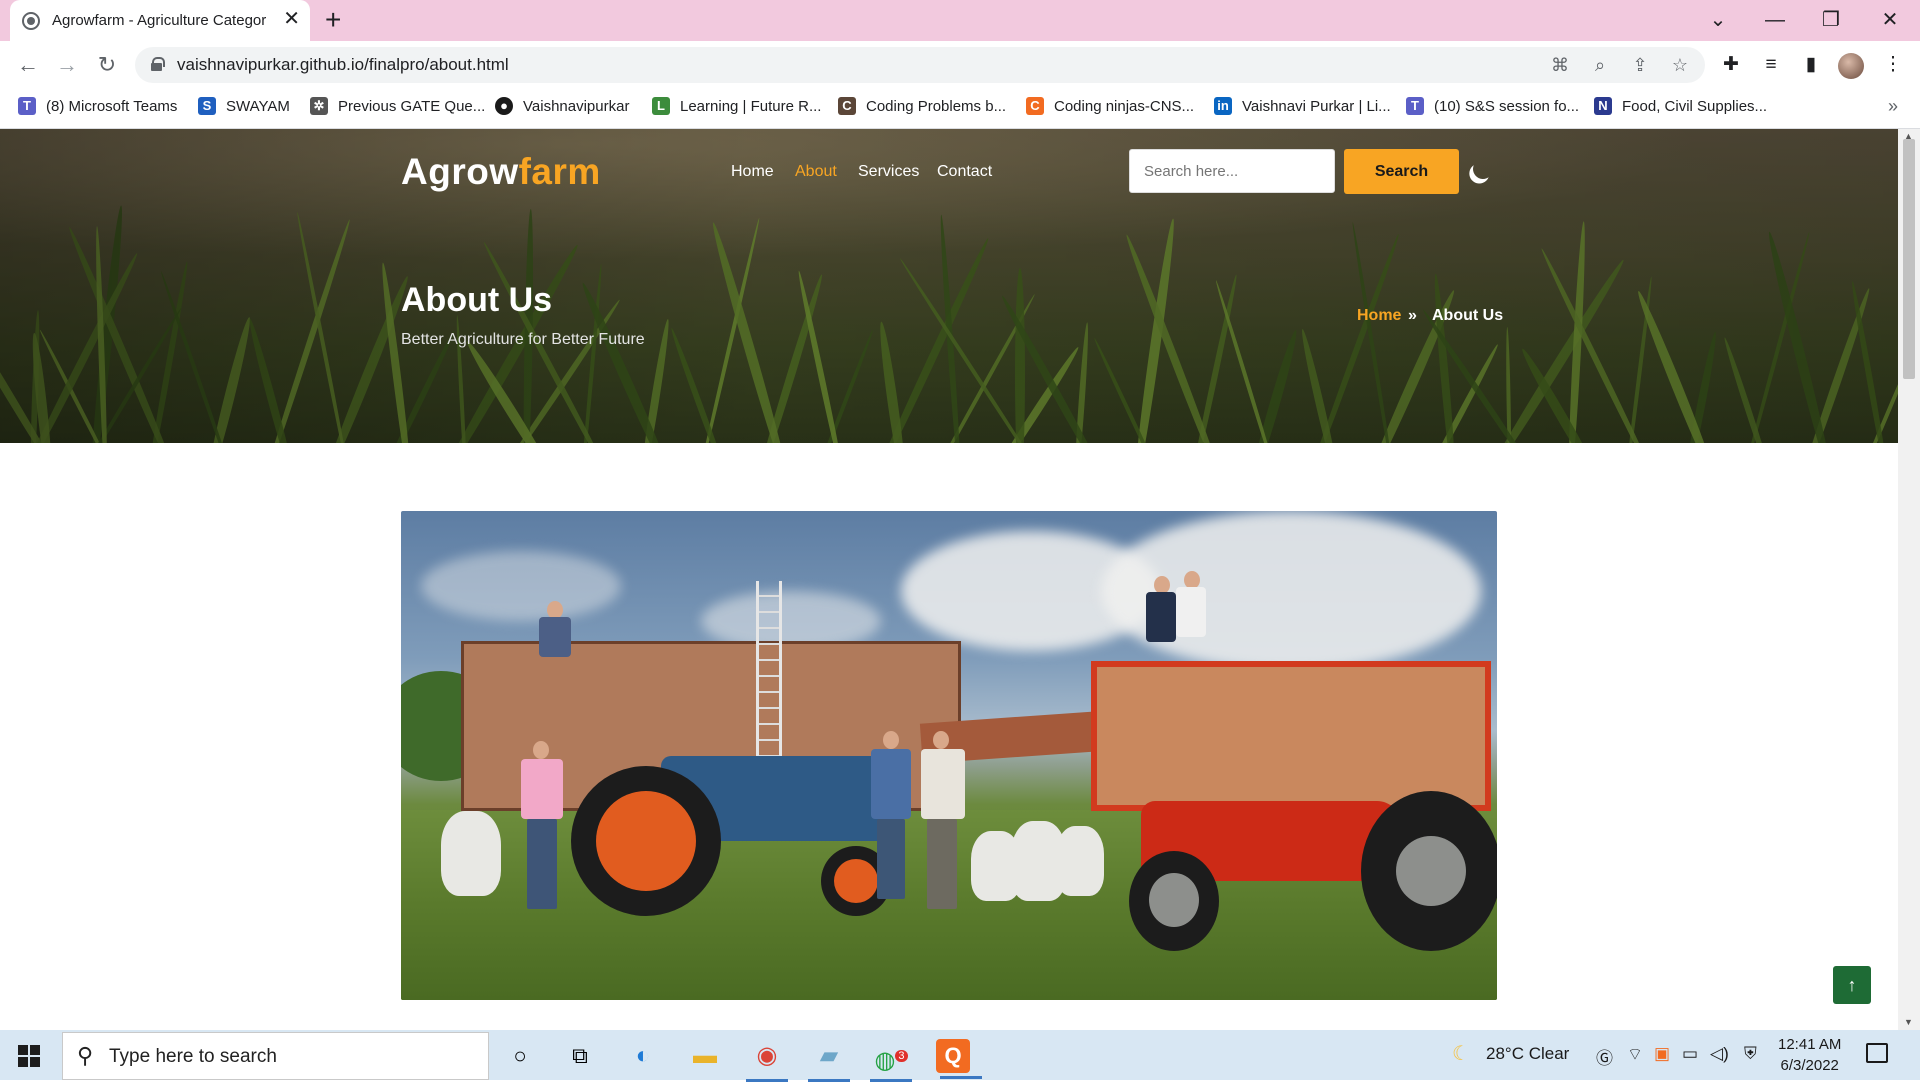 The height and width of the screenshot is (1082, 1920). What do you see at coordinates (559, 171) in the screenshot?
I see `logo-accent: farm` at bounding box center [559, 171].